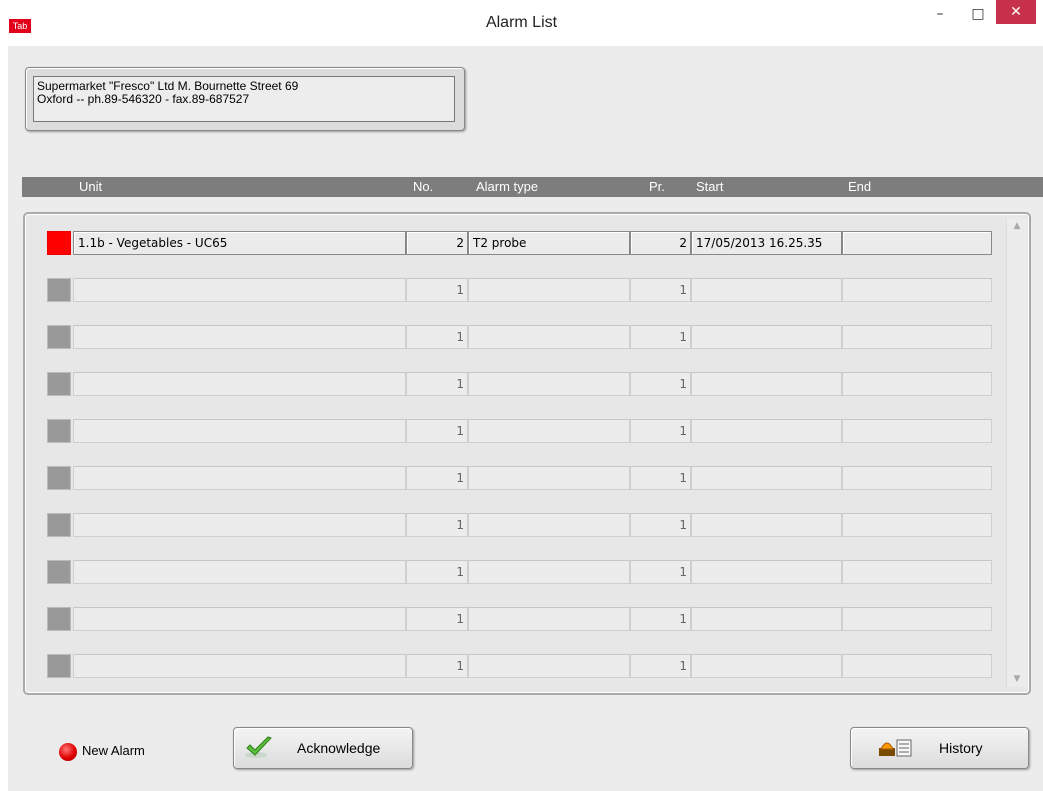 The image size is (1043, 791). Describe the element at coordinates (895, 748) in the screenshot. I see `alarm-light-icon` at that location.